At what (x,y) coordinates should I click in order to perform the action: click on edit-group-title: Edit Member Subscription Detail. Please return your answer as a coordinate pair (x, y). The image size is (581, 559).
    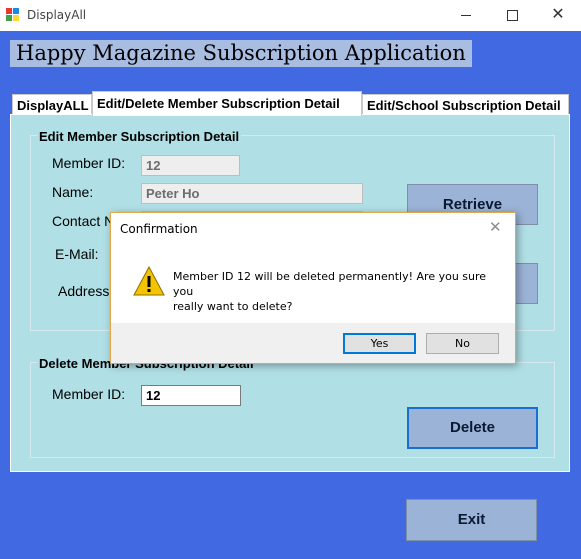
    Looking at the image, I should click on (139, 136).